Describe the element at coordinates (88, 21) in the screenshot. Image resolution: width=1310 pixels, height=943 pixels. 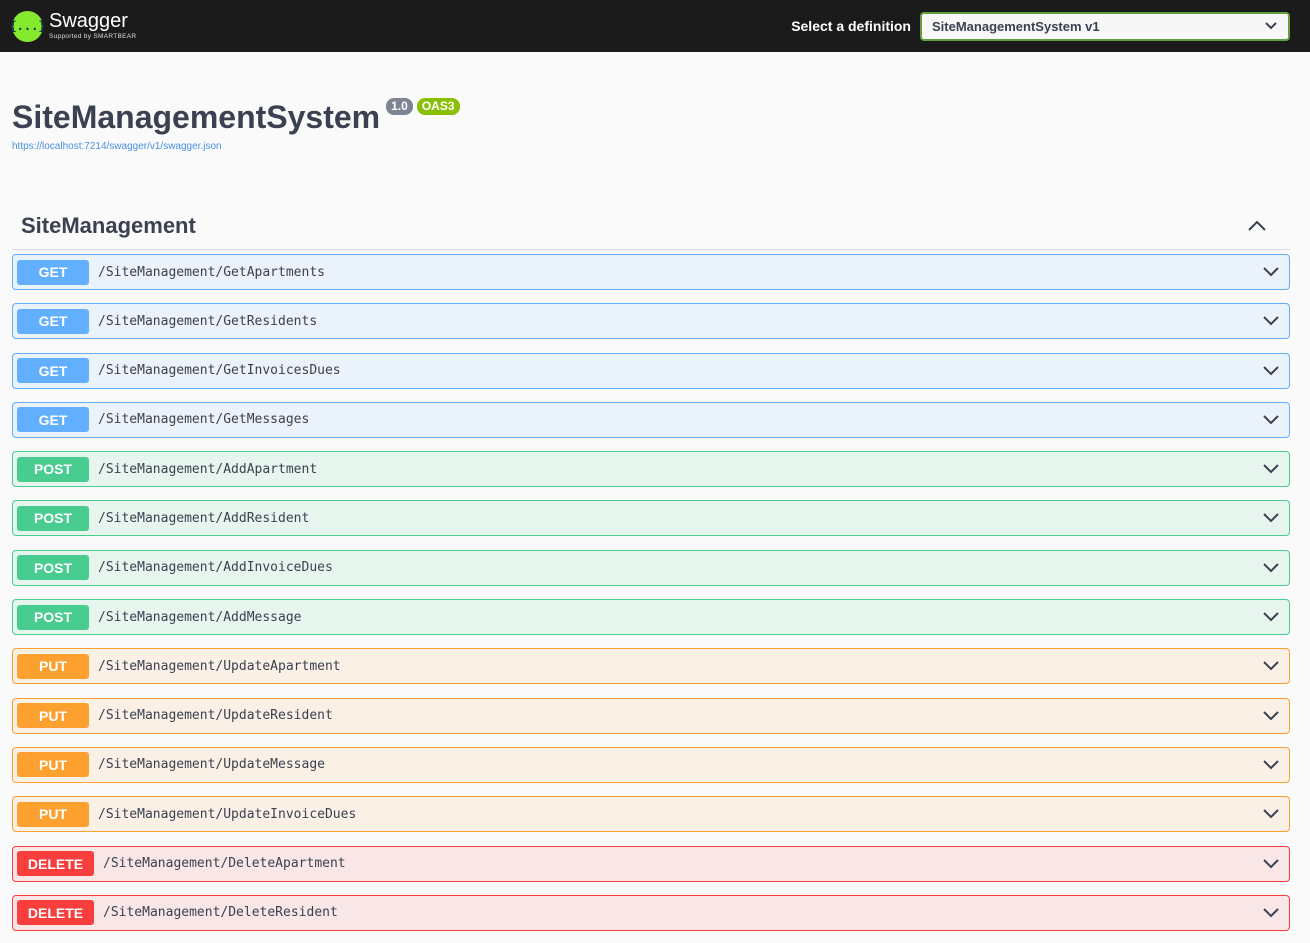
I see `brand-name: Swagger` at that location.